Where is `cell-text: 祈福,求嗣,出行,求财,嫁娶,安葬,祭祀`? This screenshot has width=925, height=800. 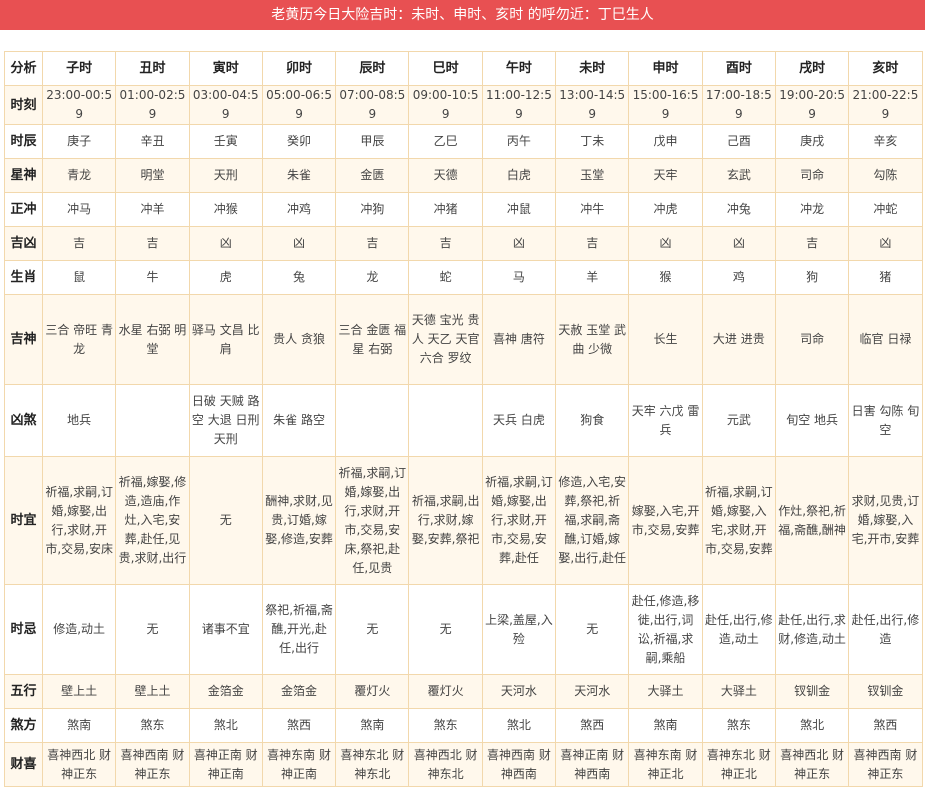 cell-text: 祈福,求嗣,出行,求财,嫁娶,安葬,祭祀 is located at coordinates (445, 520).